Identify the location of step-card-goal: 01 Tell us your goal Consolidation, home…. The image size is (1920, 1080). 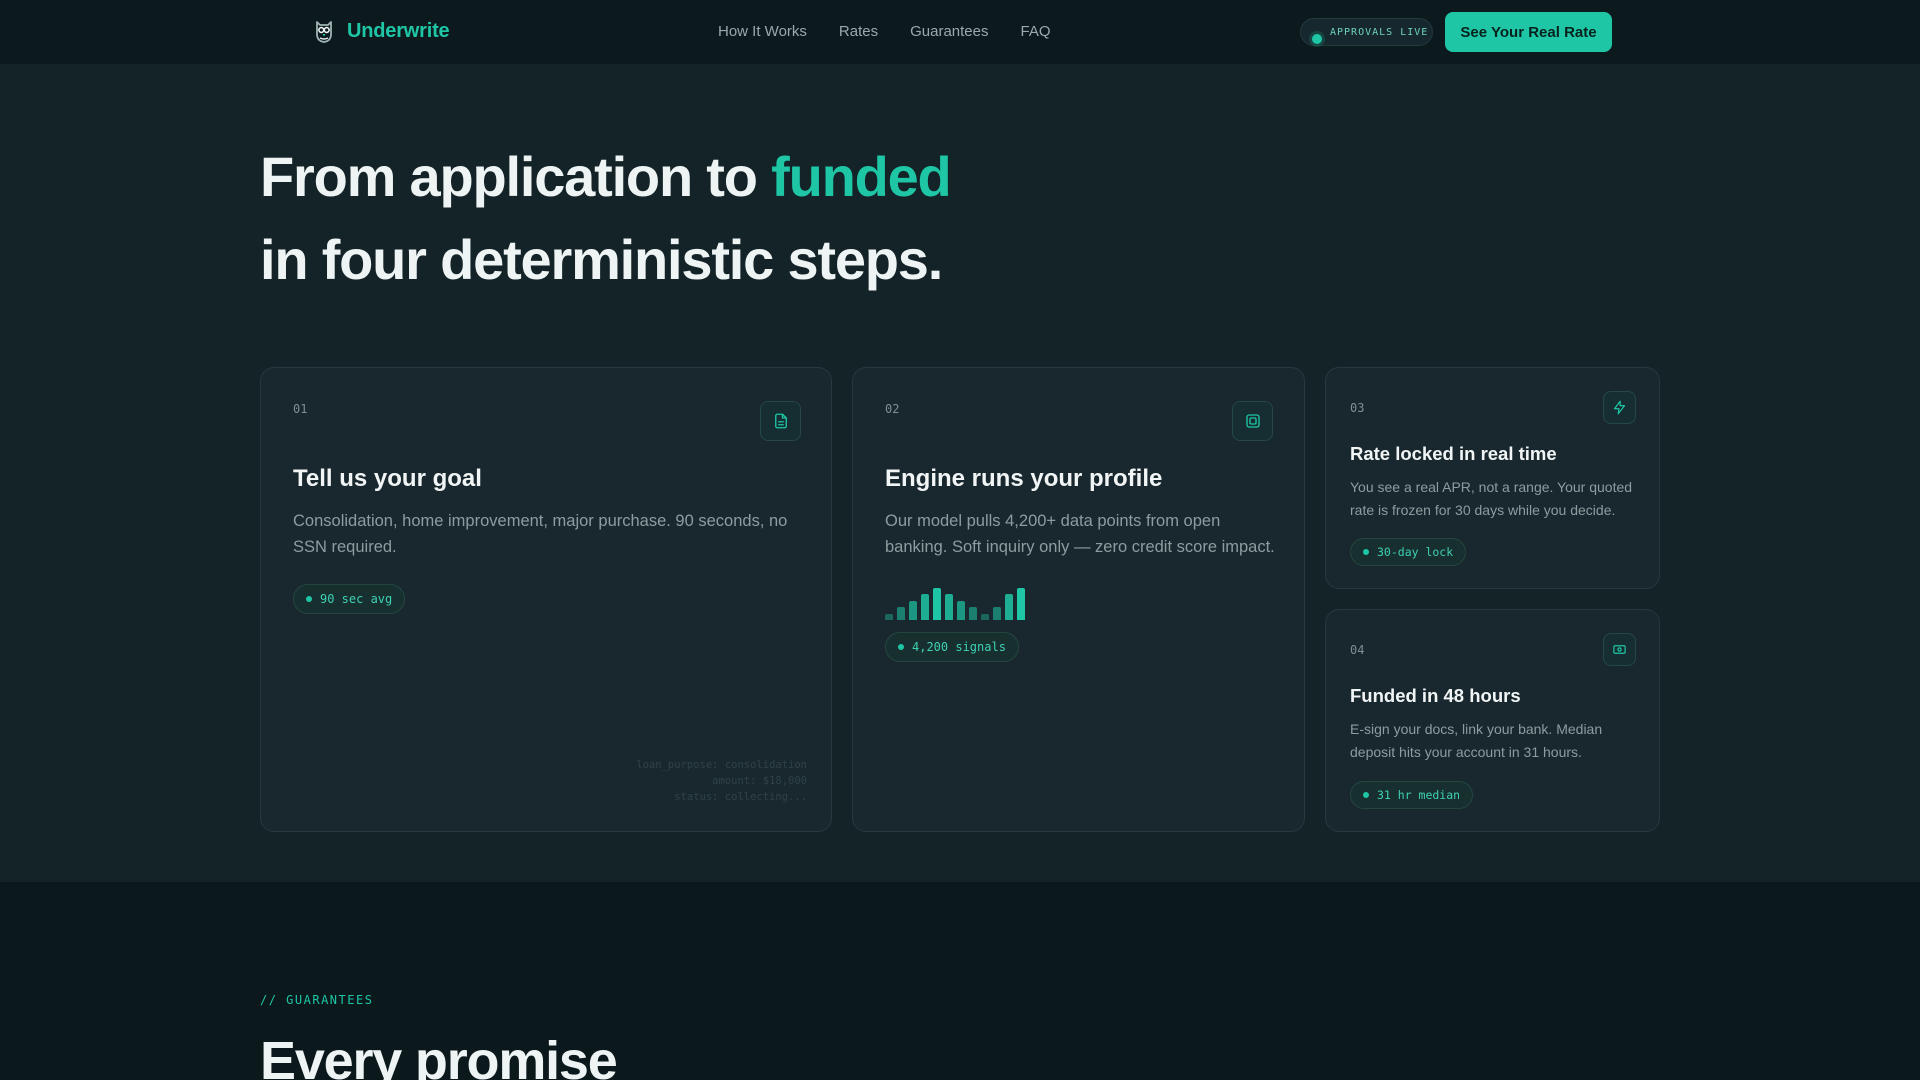
(546, 599).